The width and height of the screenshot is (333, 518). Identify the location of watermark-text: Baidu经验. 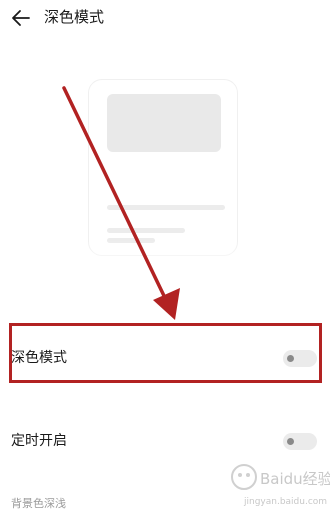
(295, 479).